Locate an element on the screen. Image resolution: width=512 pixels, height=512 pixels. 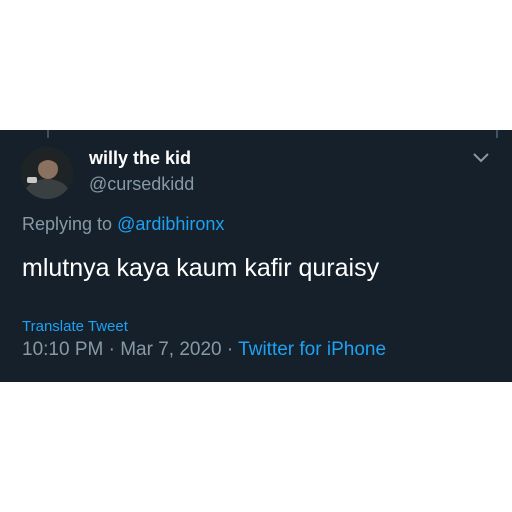
reply-mention-link: @ardibhironx is located at coordinates (170, 224).